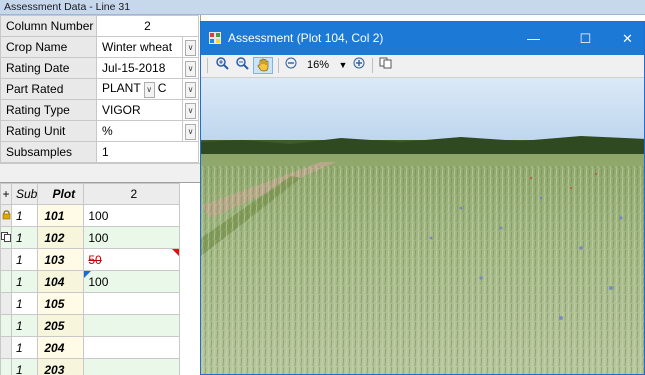  What do you see at coordinates (585, 38) in the screenshot?
I see `maximize-button: ☐` at bounding box center [585, 38].